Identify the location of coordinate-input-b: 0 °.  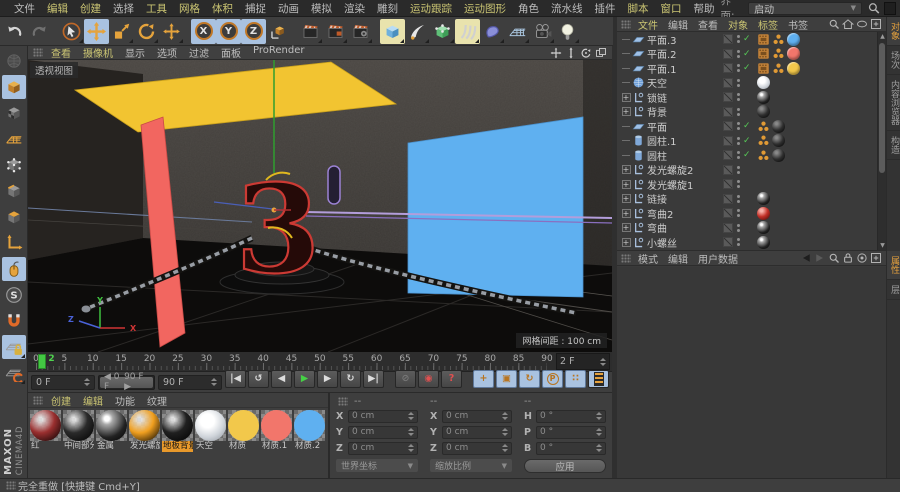
(571, 448).